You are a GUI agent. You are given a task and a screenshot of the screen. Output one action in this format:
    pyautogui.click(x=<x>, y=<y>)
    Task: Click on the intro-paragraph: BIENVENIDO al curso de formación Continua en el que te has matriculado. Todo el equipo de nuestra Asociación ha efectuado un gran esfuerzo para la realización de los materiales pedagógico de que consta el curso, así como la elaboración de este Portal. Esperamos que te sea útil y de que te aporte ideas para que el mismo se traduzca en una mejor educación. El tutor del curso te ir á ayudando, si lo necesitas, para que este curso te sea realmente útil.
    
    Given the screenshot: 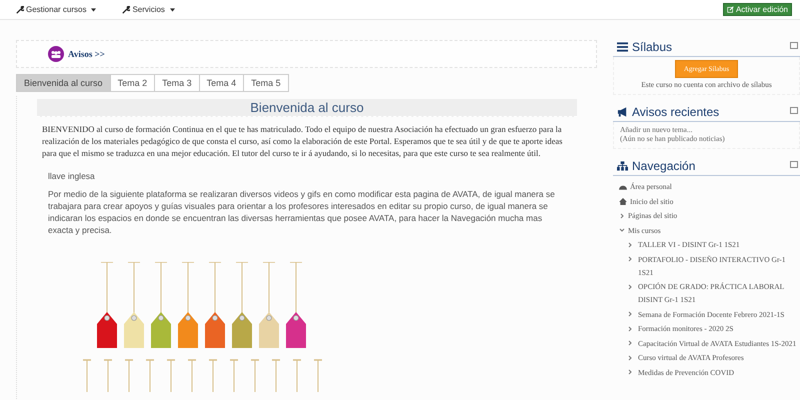 What is the action you would take?
    pyautogui.click(x=303, y=141)
    